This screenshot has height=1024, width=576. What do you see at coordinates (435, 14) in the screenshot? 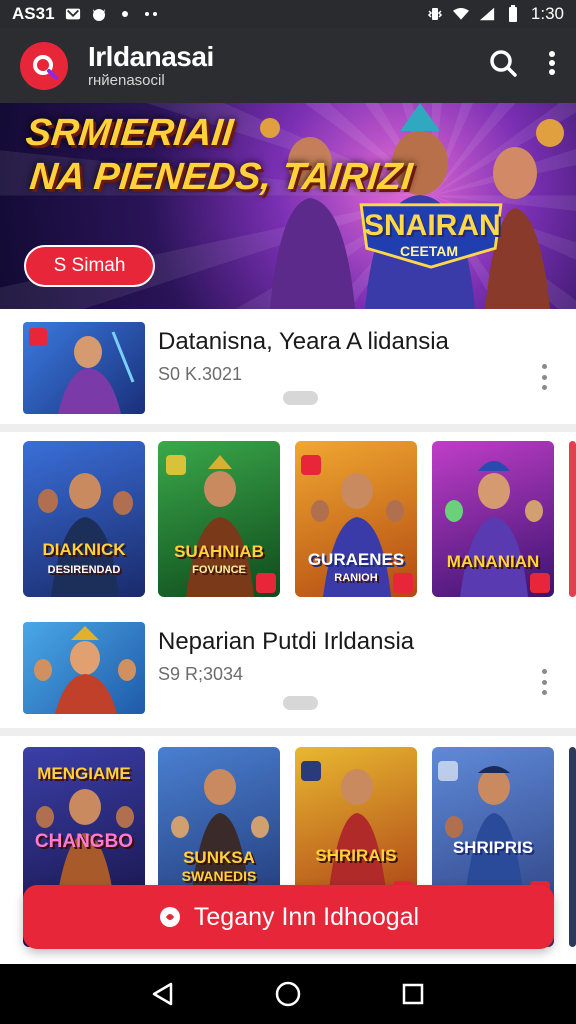
I see `vibrate-icon` at bounding box center [435, 14].